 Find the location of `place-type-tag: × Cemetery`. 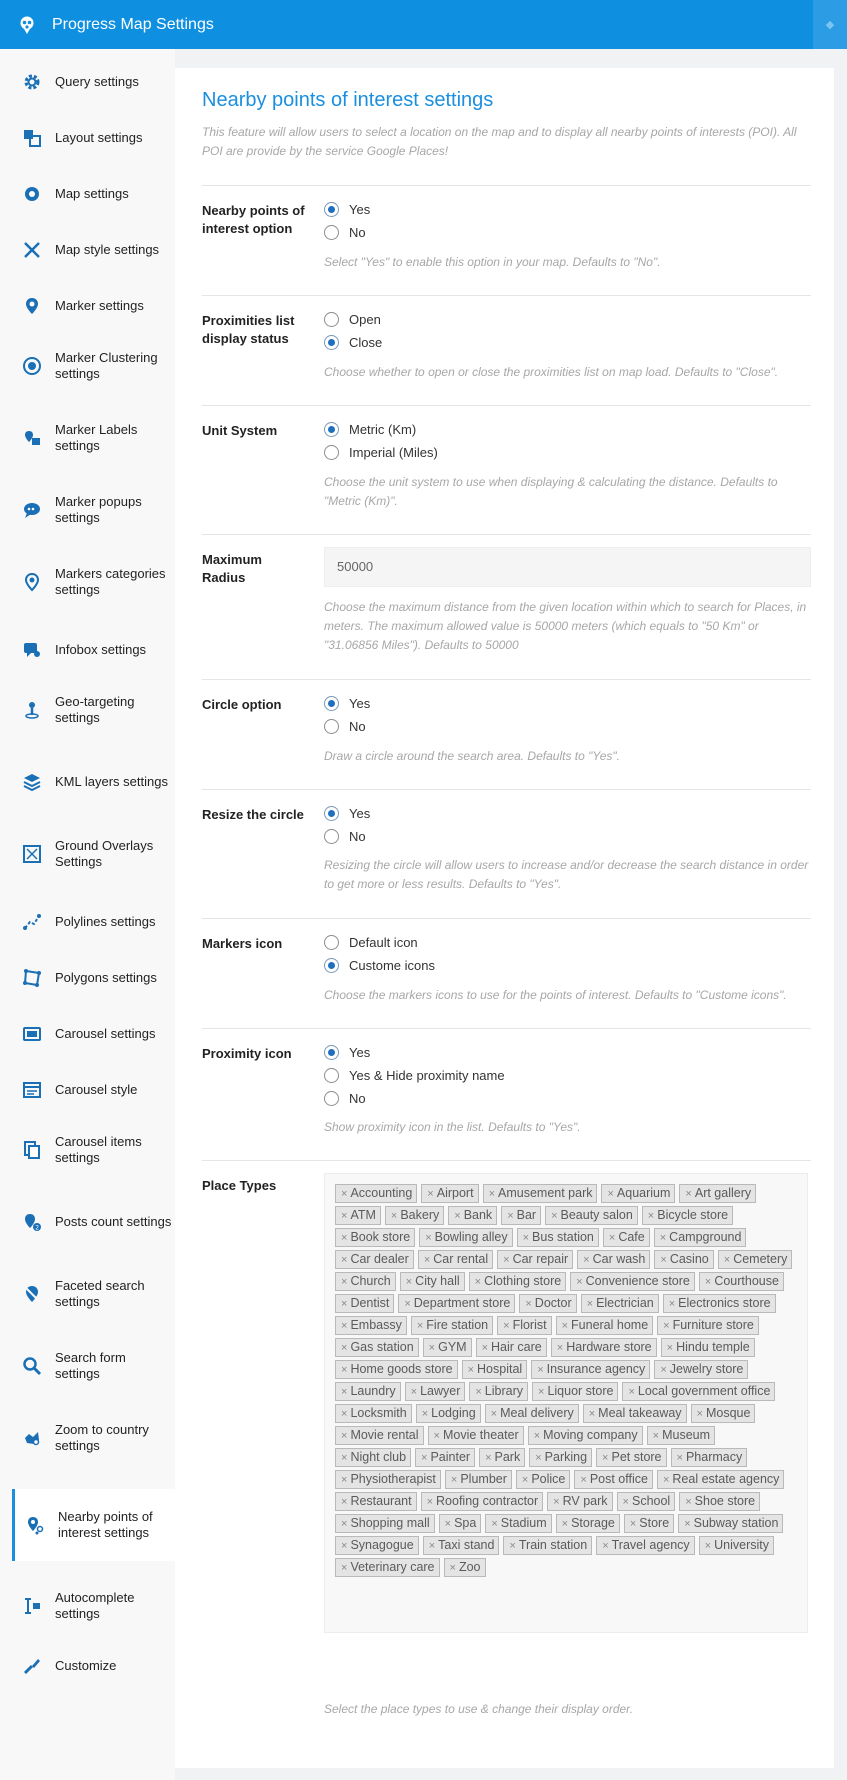

place-type-tag: × Cemetery is located at coordinates (755, 1259).